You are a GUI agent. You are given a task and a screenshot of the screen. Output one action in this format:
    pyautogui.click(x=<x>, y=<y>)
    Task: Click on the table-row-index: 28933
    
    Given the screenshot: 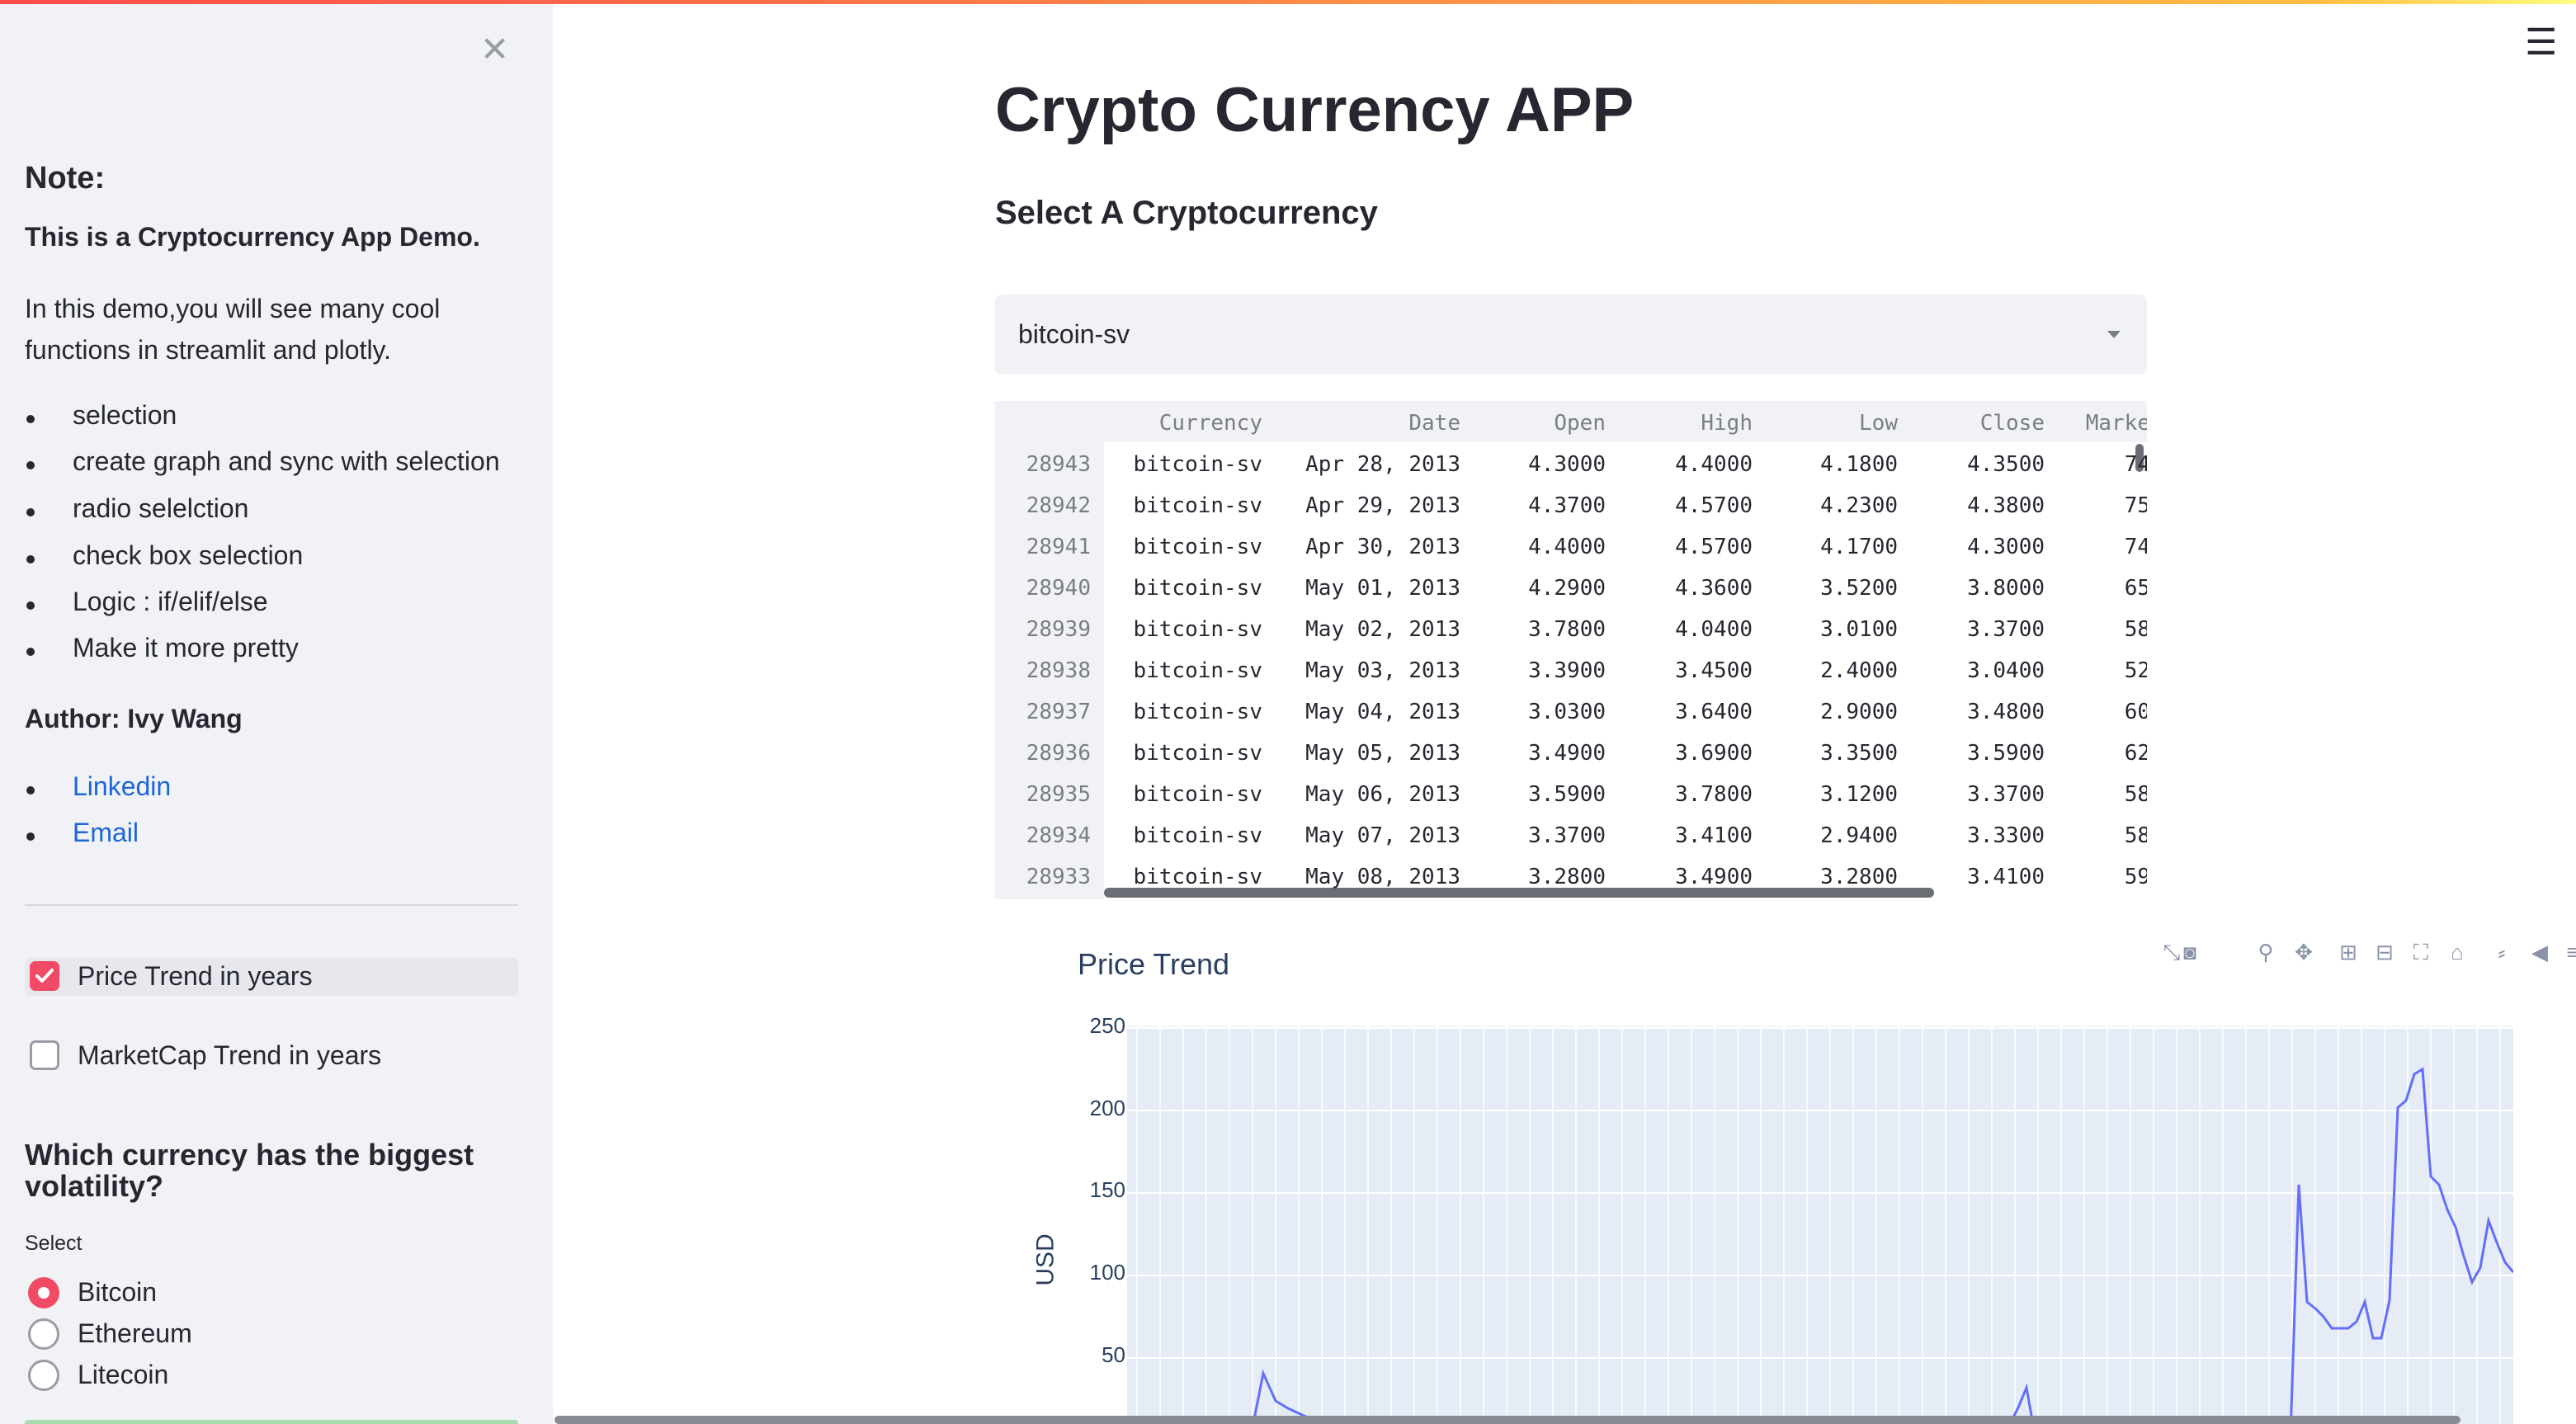 What is the action you would take?
    pyautogui.click(x=1058, y=877)
    